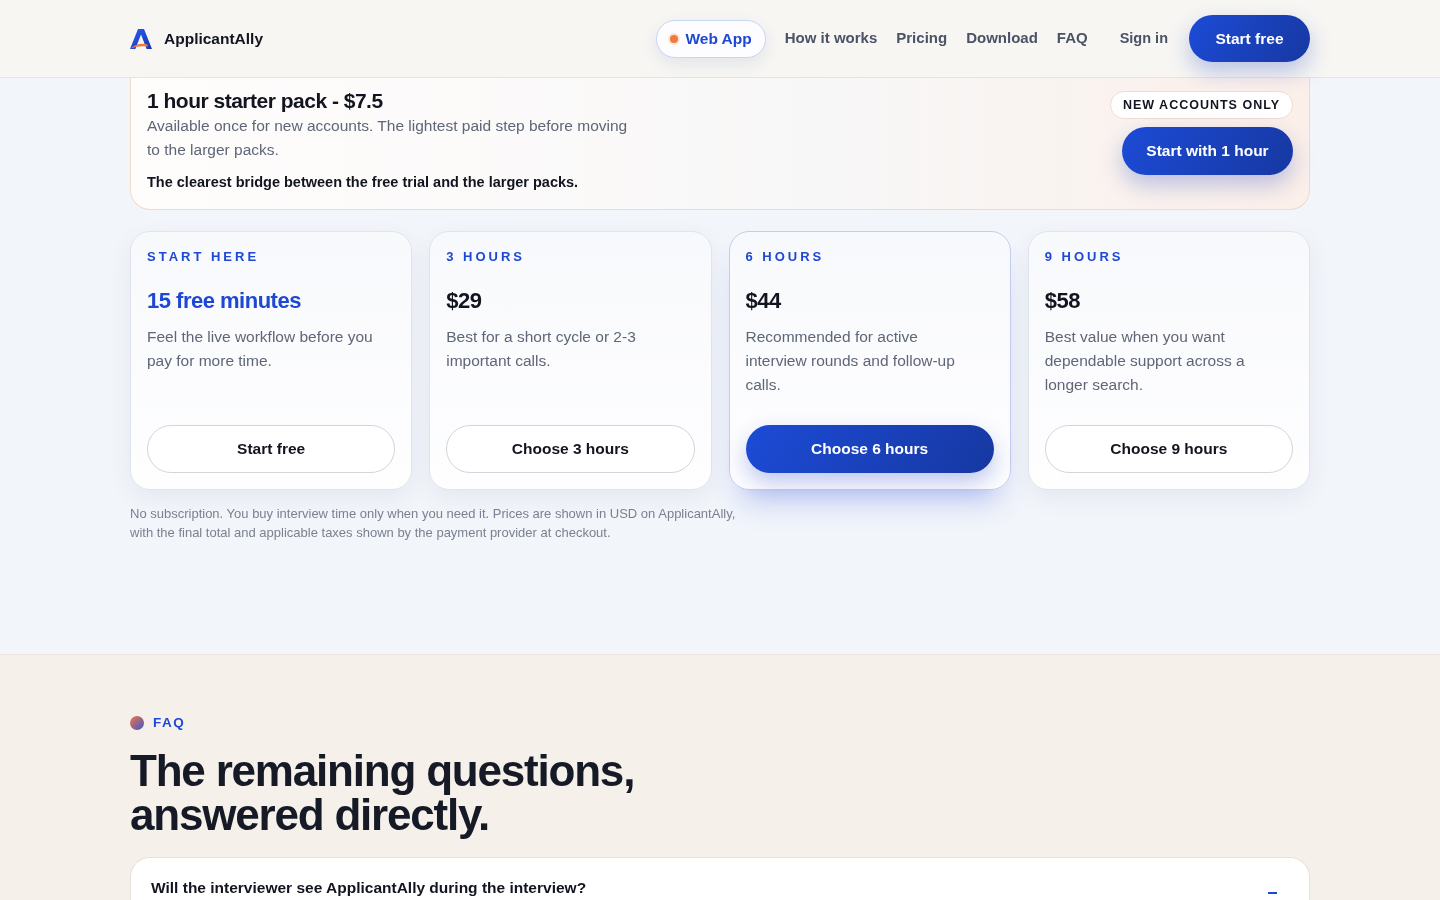  What do you see at coordinates (1002, 38) in the screenshot?
I see `nav-link: Download` at bounding box center [1002, 38].